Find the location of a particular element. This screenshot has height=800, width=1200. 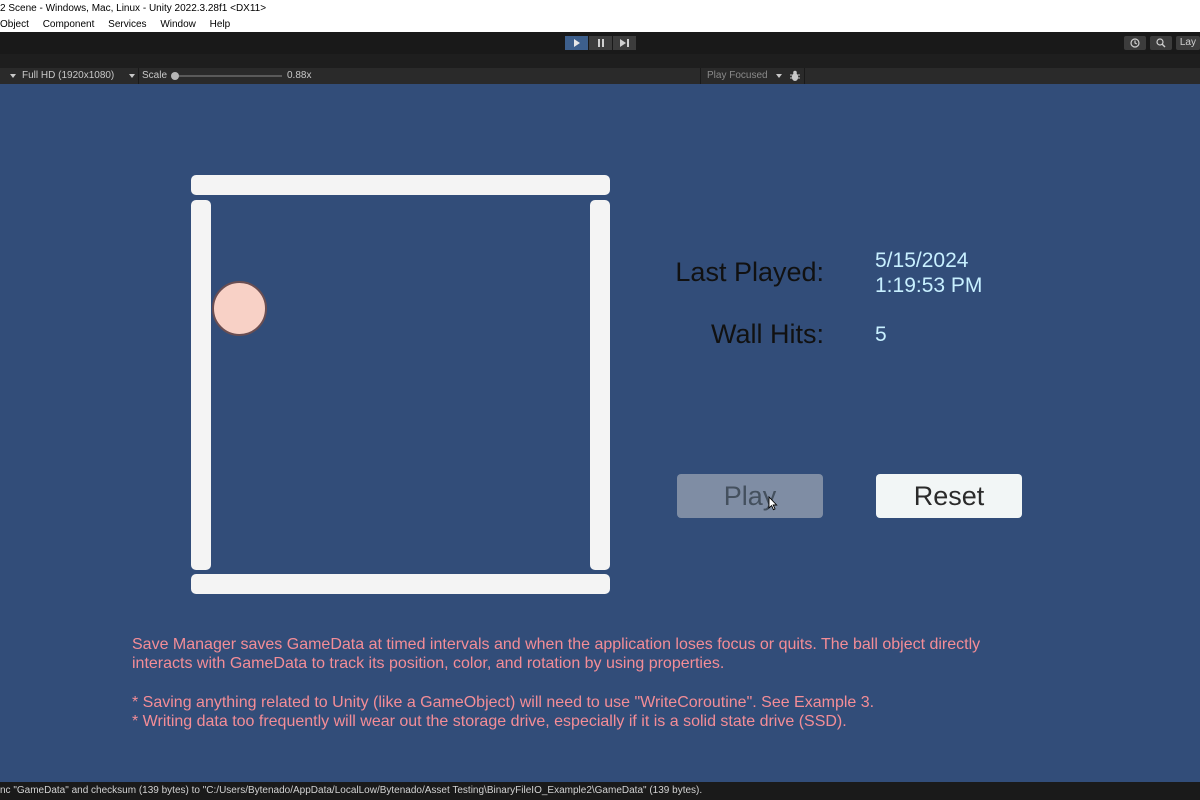

play-controls is located at coordinates (600, 43).